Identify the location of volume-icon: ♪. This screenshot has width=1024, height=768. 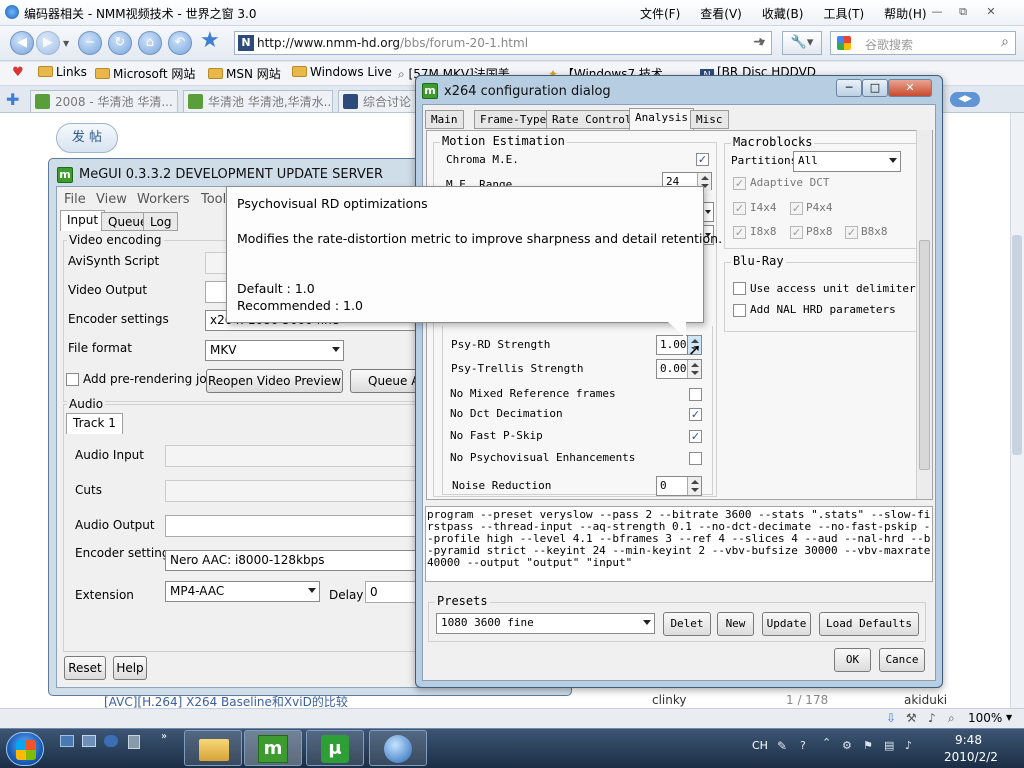
(908, 745).